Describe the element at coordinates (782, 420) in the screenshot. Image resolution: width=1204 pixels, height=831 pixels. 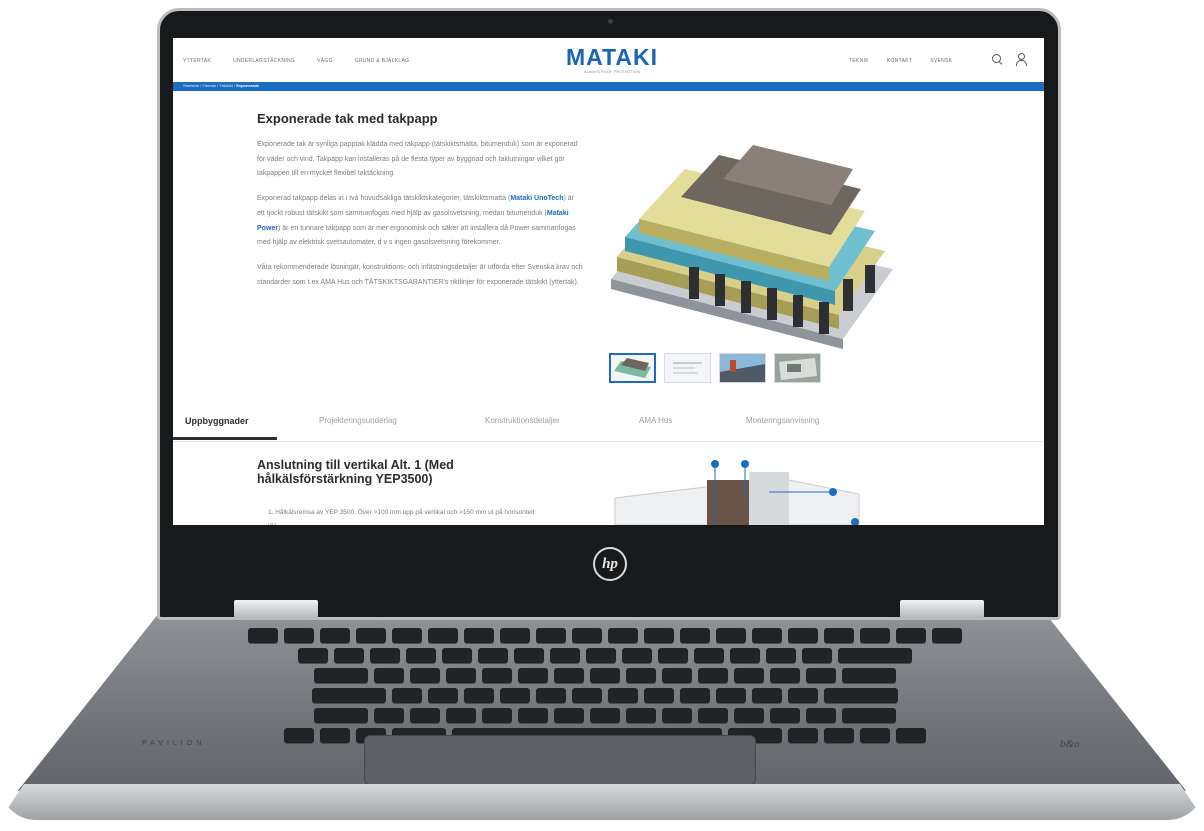
I see `tab-monteringsanvisning: Monteringsanvisning` at that location.